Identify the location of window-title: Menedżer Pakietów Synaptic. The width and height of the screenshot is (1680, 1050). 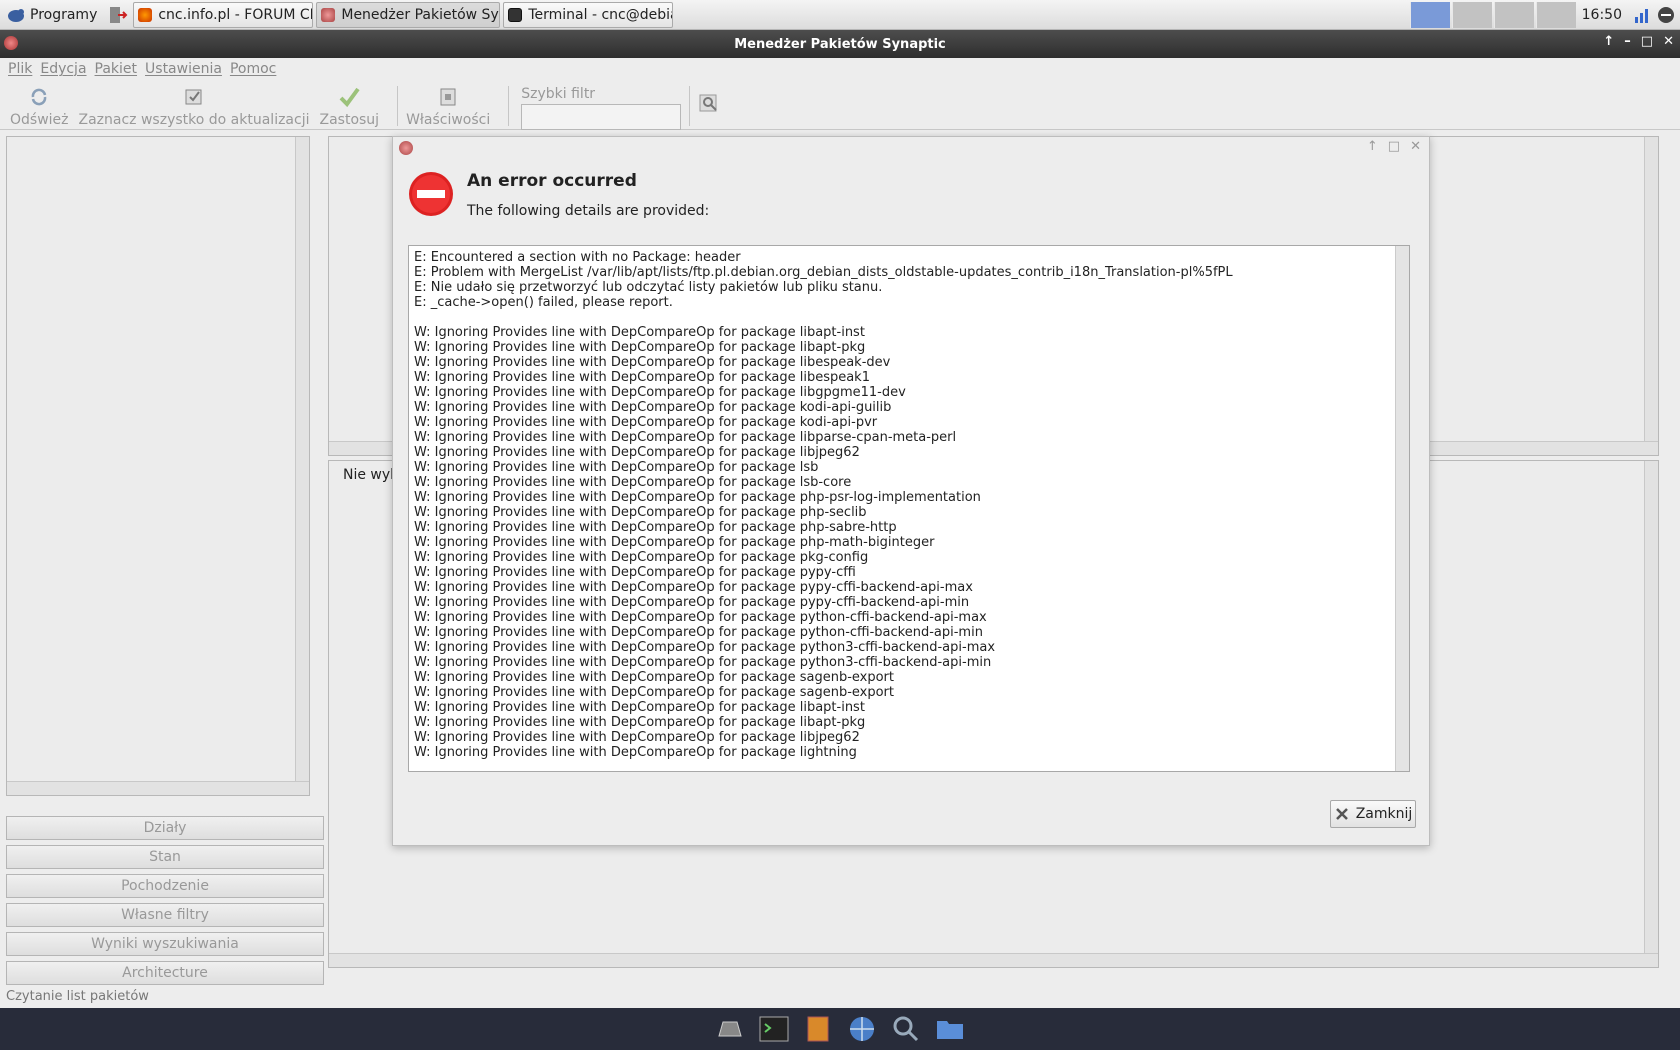
(840, 44).